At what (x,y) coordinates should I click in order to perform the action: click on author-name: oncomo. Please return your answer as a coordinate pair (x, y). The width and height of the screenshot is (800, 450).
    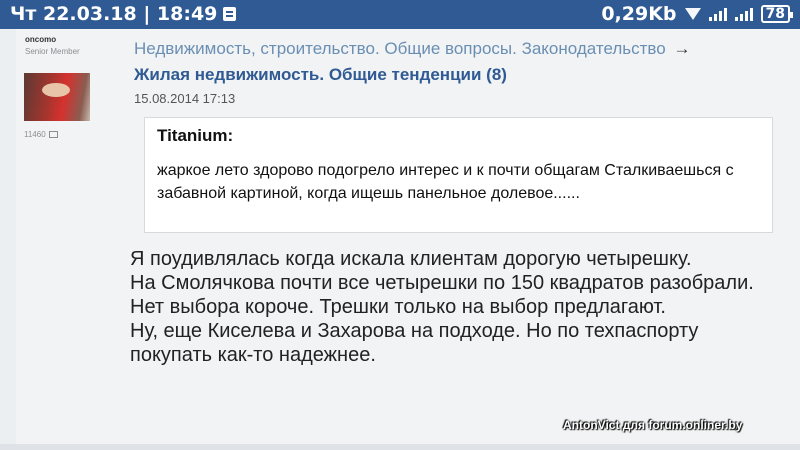
    Looking at the image, I should click on (40, 39).